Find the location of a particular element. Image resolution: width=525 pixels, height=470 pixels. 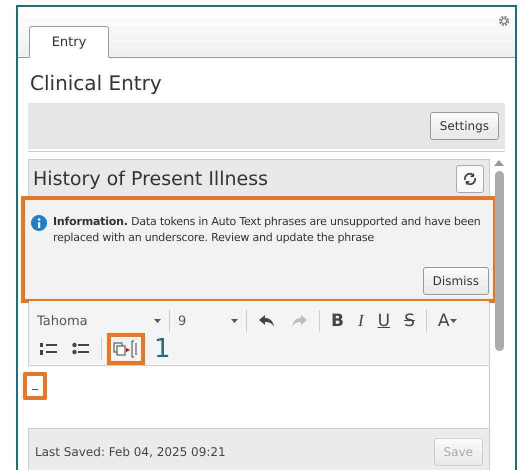

info-message: Information. Data tokens in Auto Text phrases are unsupported and have been replaced with an underscore. Review and update the phrase is located at coordinates (267, 230).